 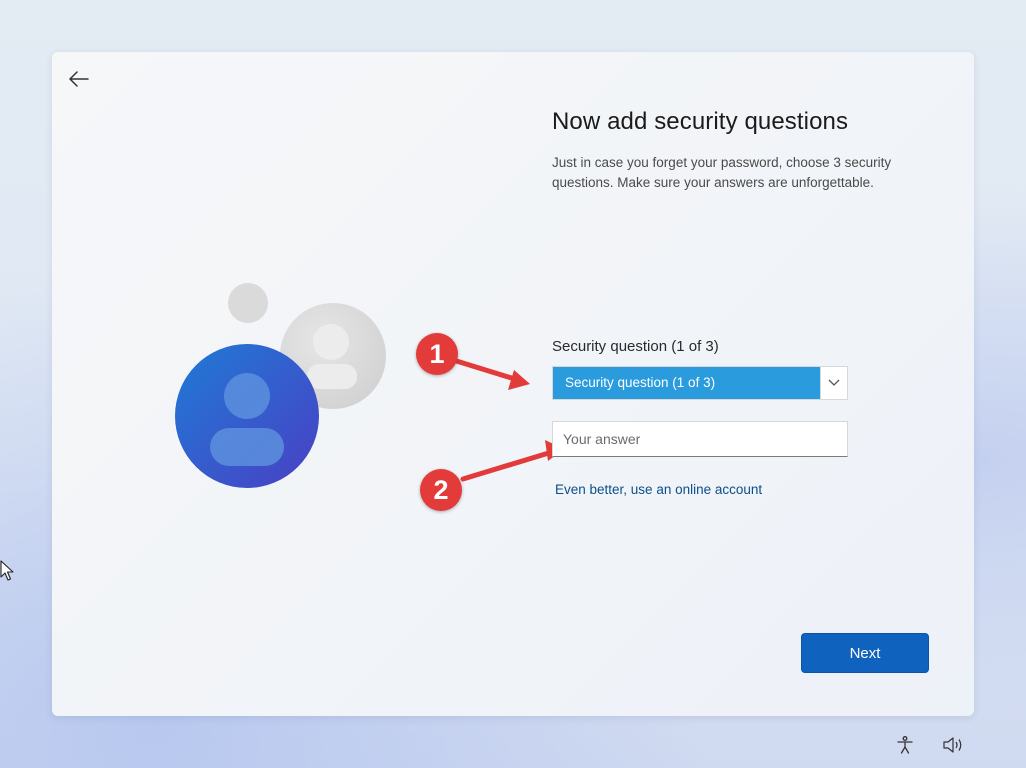 I want to click on accessibility-icon, so click(x=905, y=745).